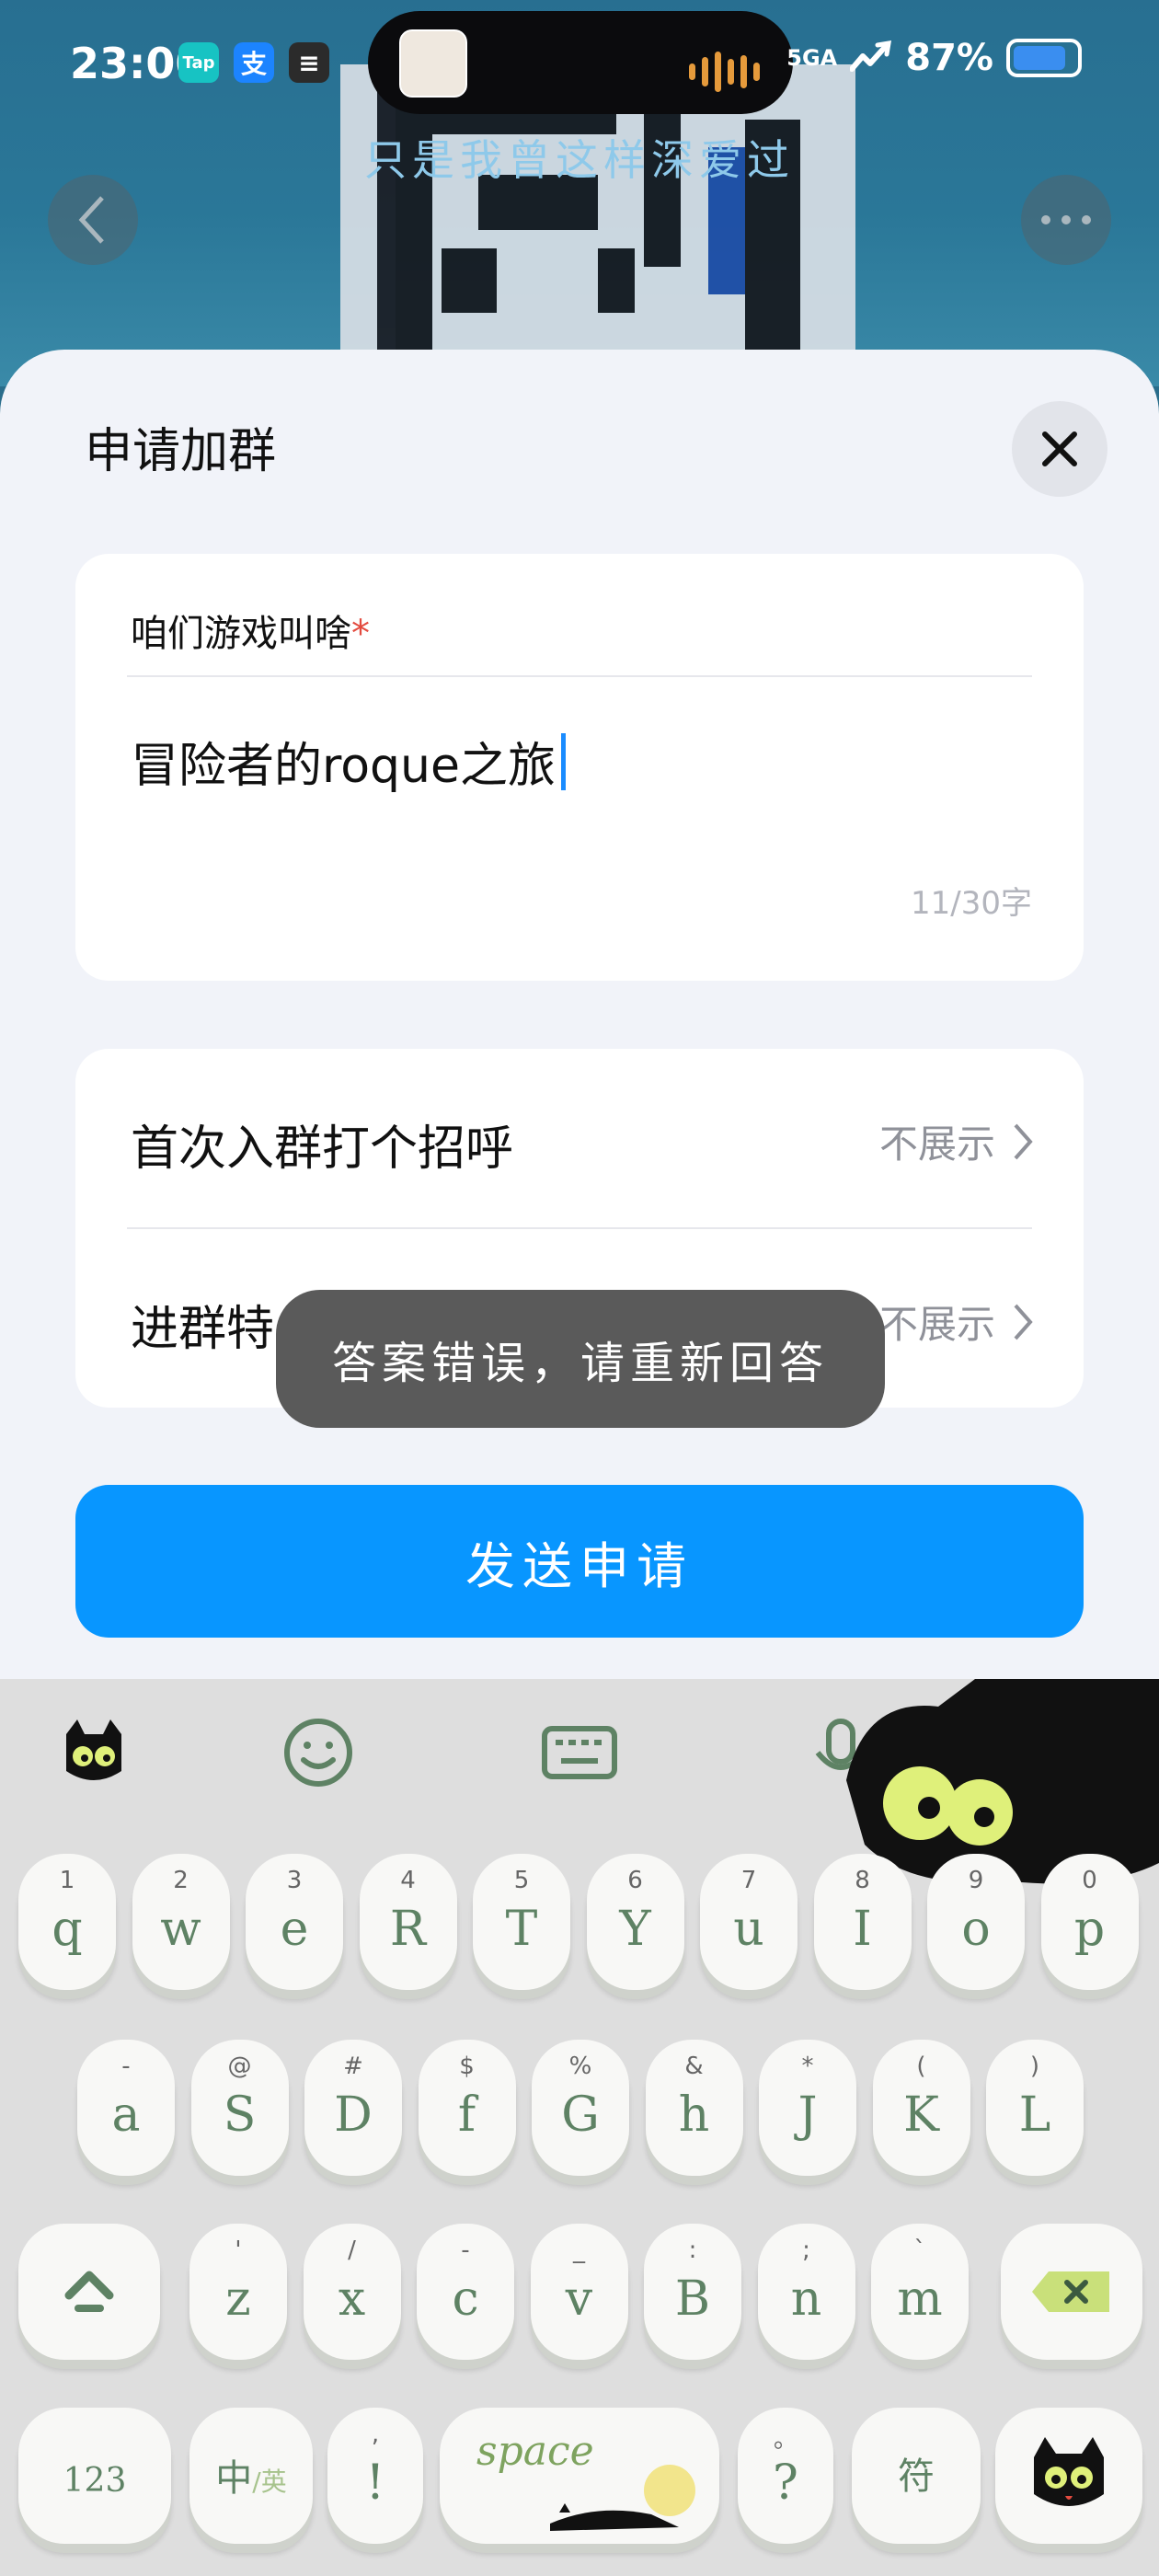  I want to click on key-t: 5T, so click(521, 1922).